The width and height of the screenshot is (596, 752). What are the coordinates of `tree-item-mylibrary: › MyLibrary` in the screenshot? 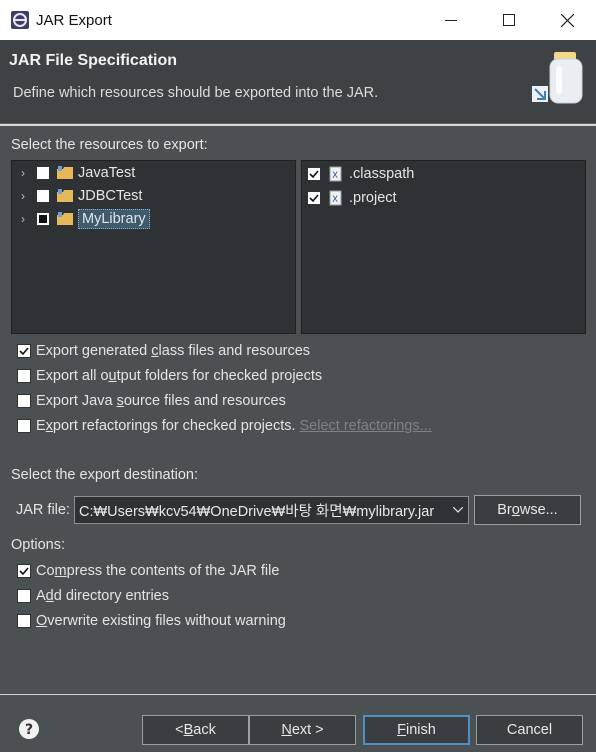 It's located at (83, 219).